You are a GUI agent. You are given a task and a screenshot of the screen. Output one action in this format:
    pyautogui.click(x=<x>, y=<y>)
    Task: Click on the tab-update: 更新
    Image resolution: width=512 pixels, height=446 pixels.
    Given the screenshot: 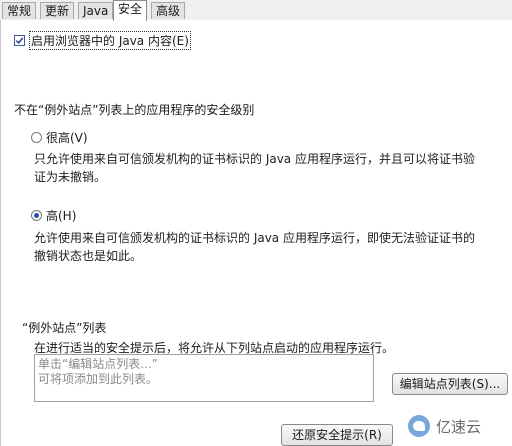 What is the action you would take?
    pyautogui.click(x=57, y=10)
    